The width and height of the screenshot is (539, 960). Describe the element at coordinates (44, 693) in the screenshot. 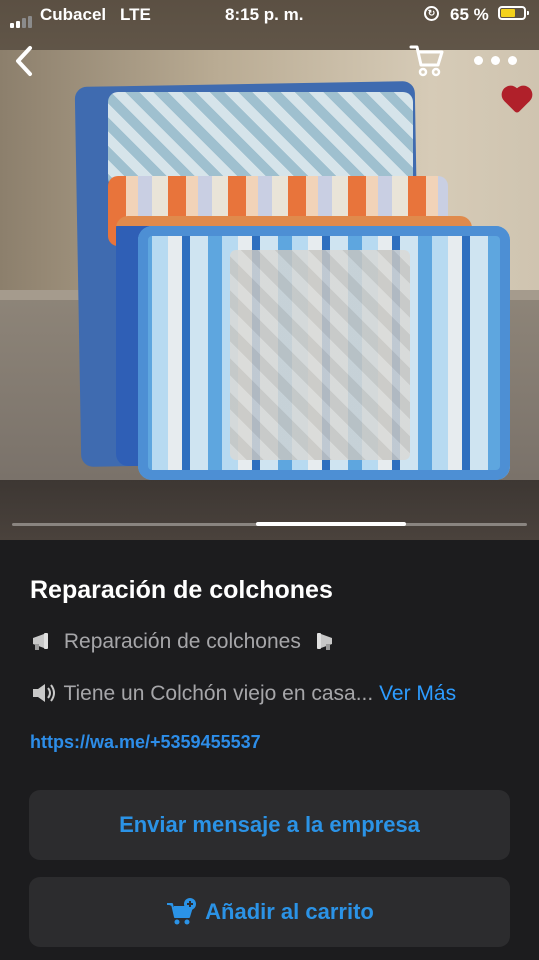

I see `speaker-icon` at that location.